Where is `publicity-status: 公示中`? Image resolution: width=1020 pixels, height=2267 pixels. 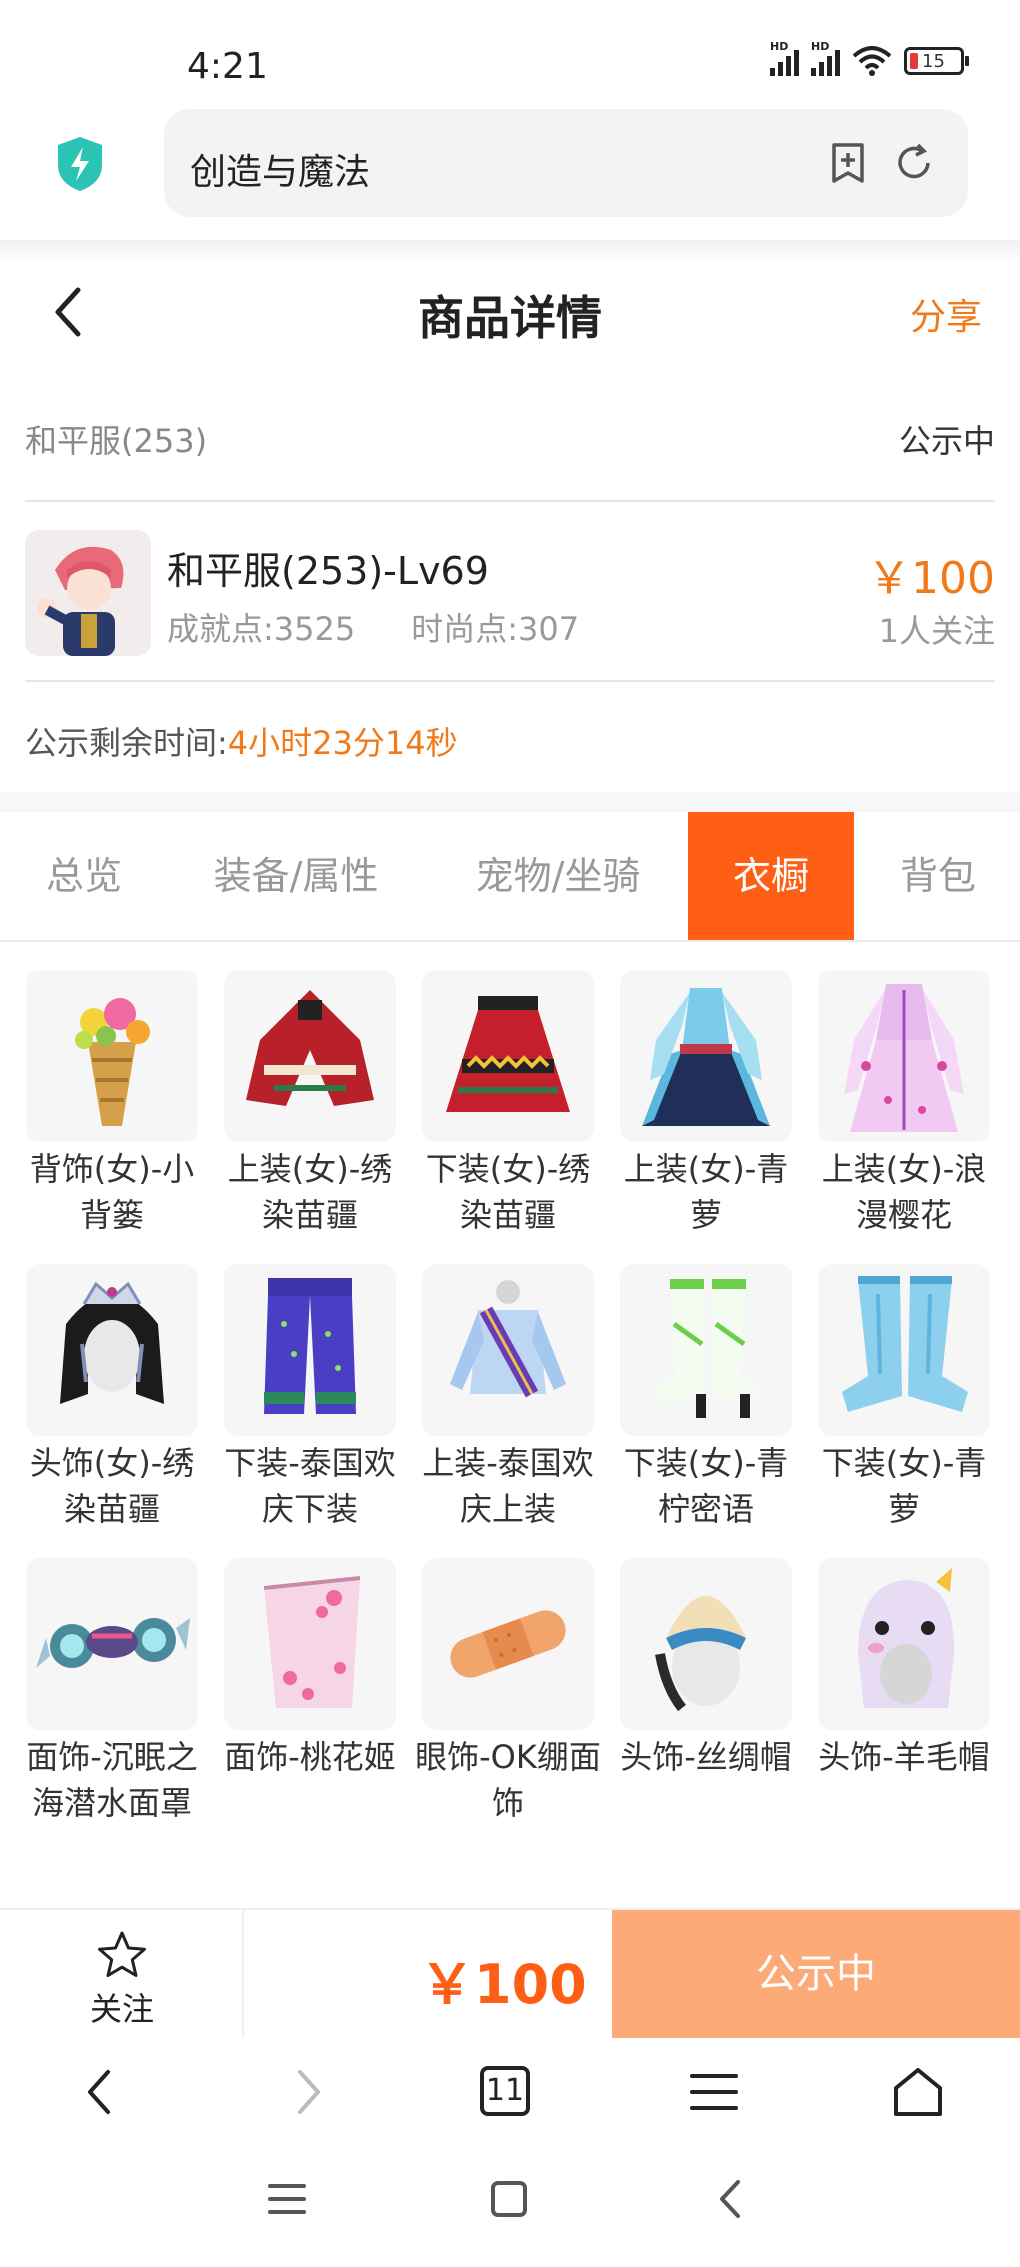 publicity-status: 公示中 is located at coordinates (946, 441).